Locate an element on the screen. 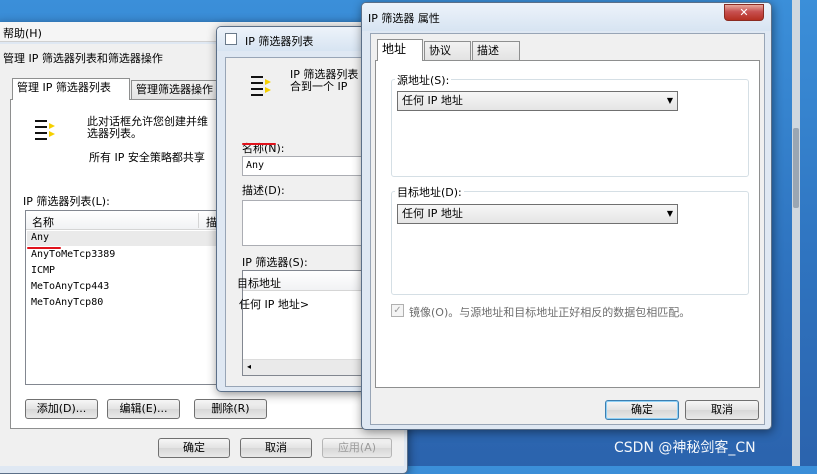 This screenshot has width=817, height=474. window-icon is located at coordinates (231, 39).